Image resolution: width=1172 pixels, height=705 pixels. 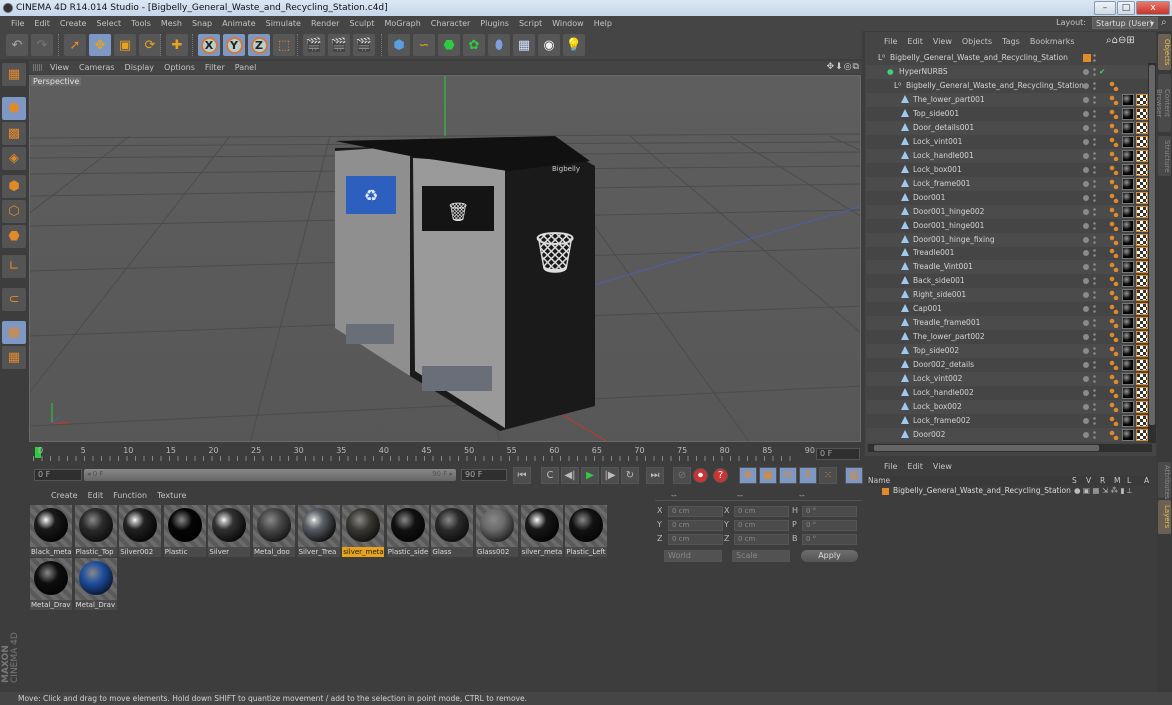 What do you see at coordinates (474, 45) in the screenshot?
I see `array-icon: ✿` at bounding box center [474, 45].